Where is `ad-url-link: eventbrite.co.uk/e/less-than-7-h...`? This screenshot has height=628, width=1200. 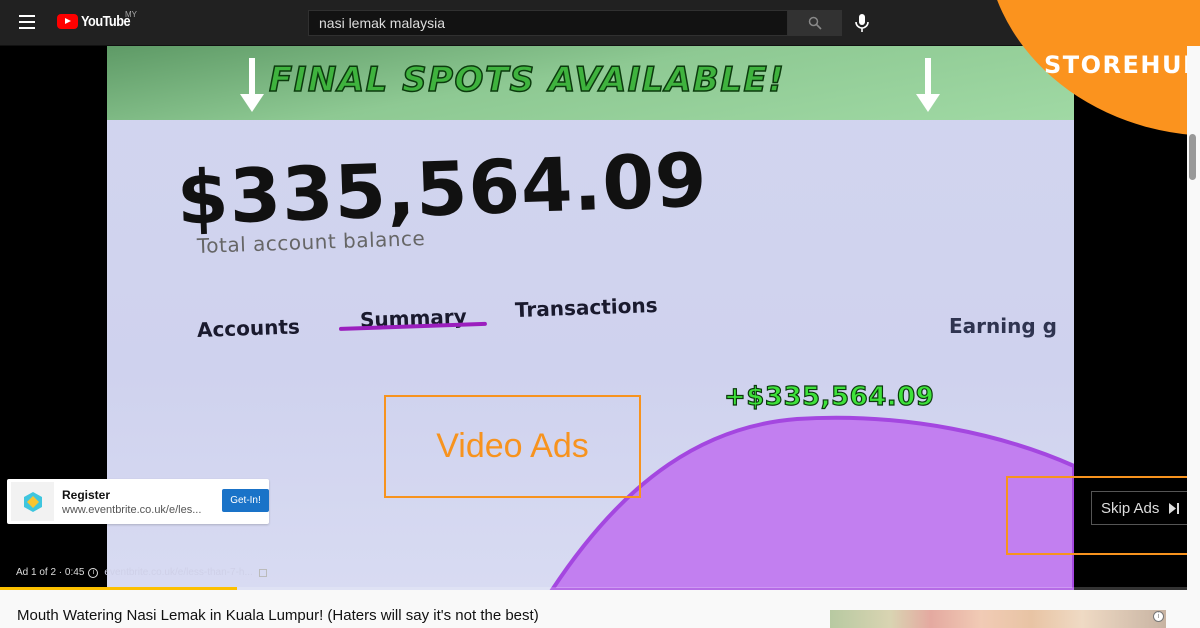
ad-url-link: eventbrite.co.uk/e/less-than-7-h... is located at coordinates (178, 572).